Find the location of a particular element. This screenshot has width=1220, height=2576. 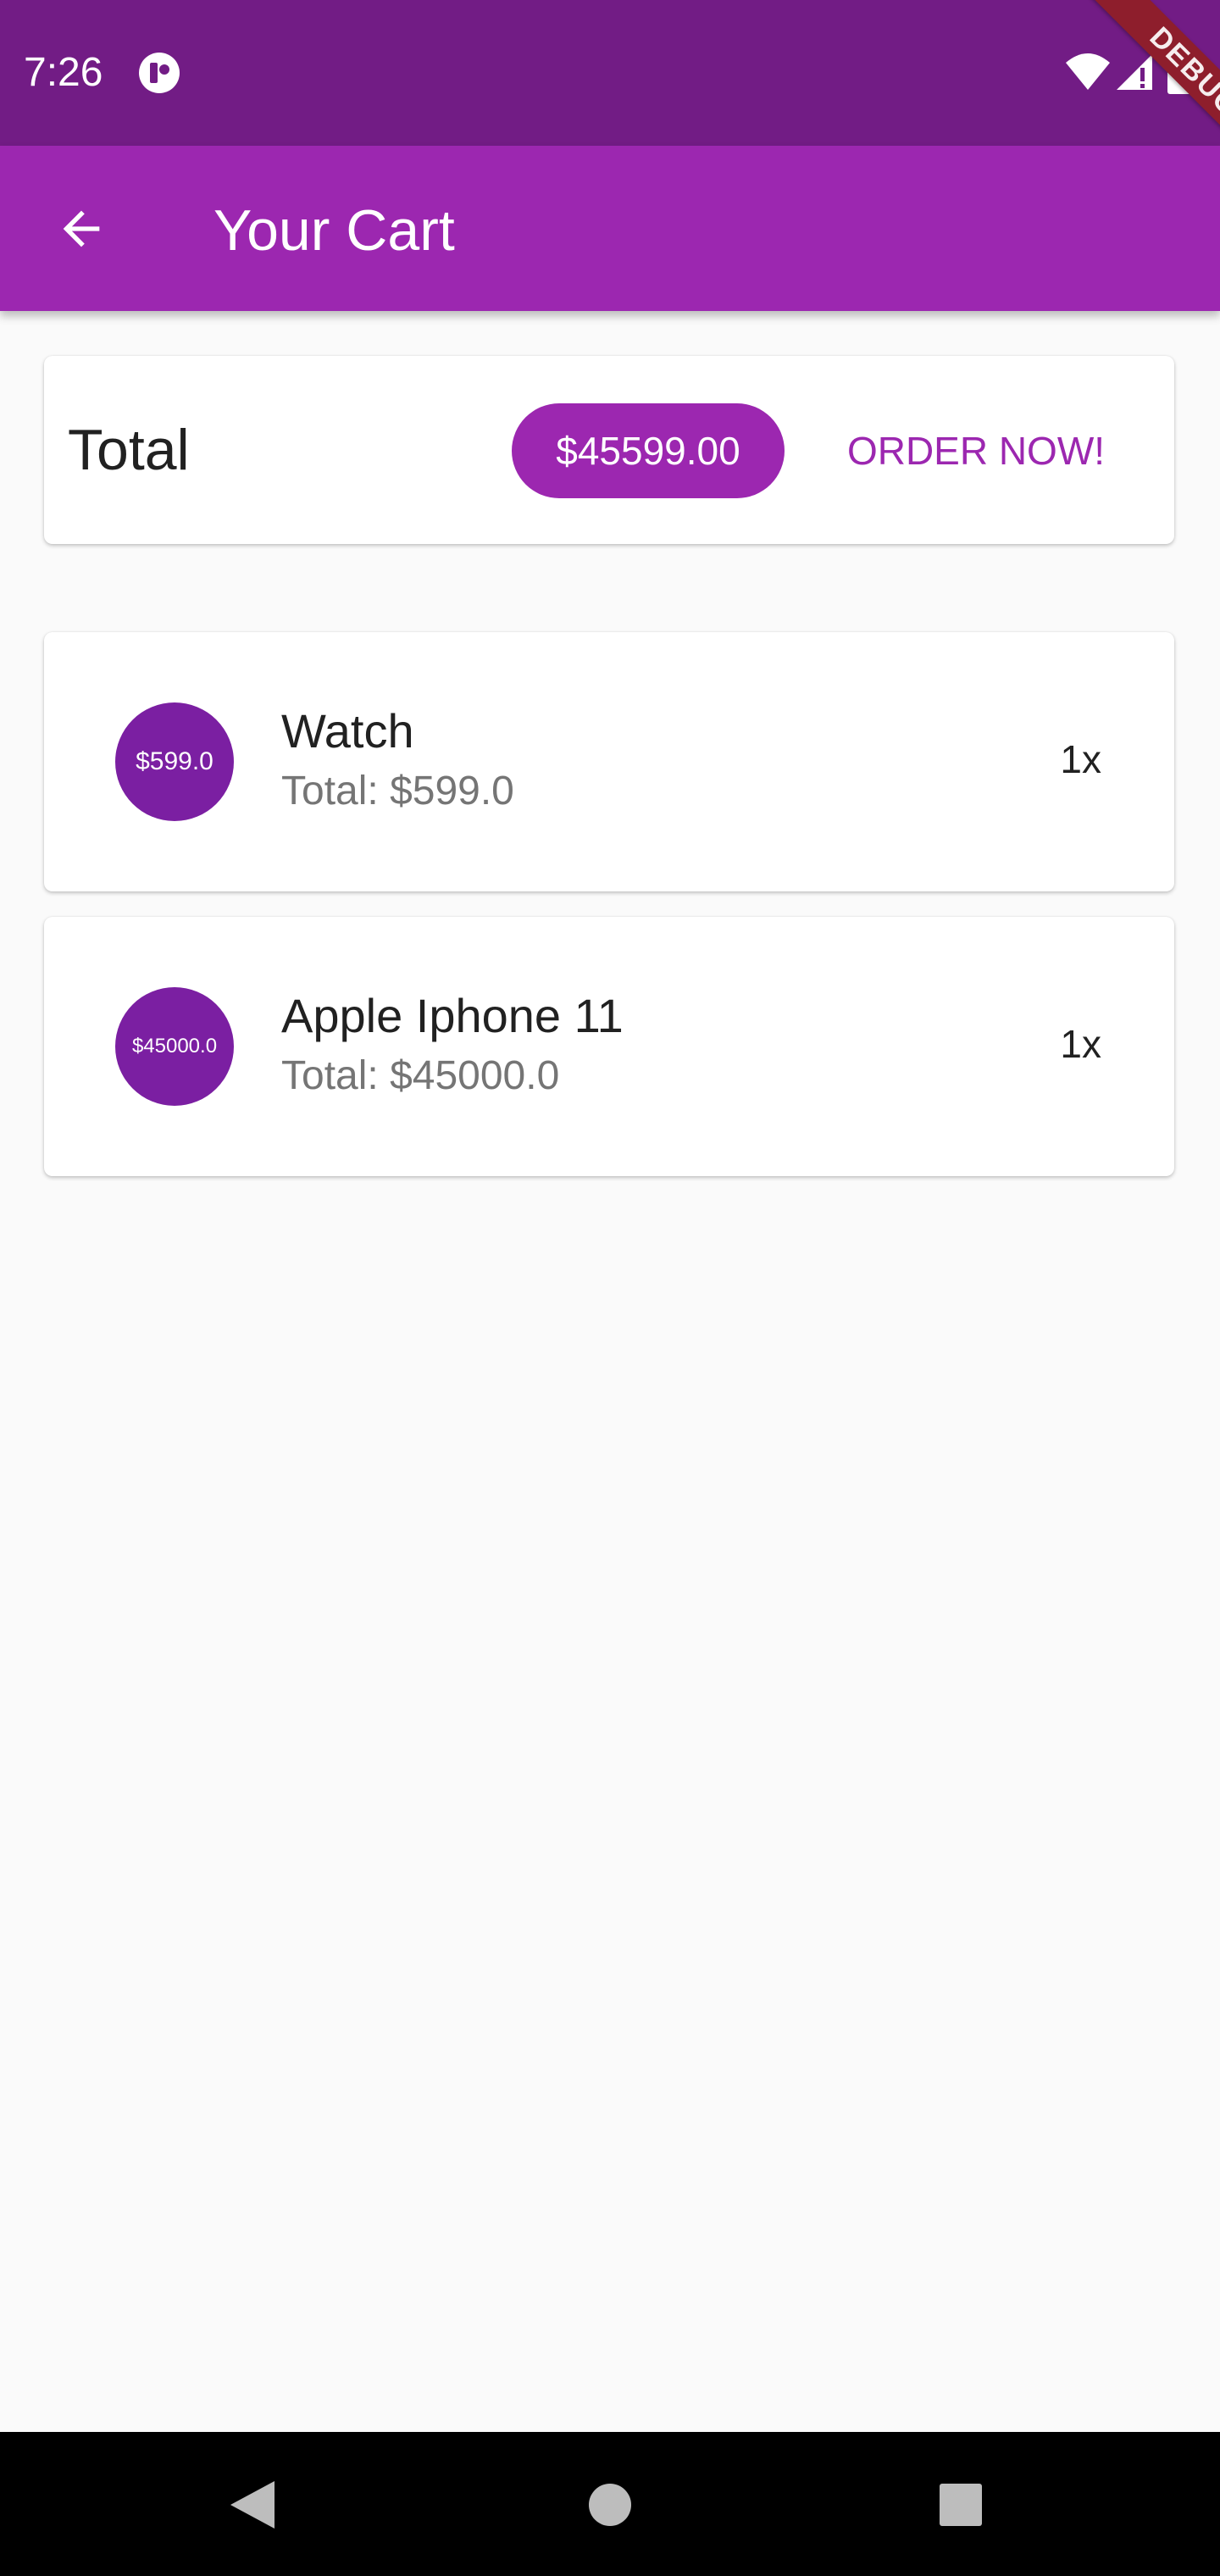

item-price-badge: $599.0 is located at coordinates (175, 761).